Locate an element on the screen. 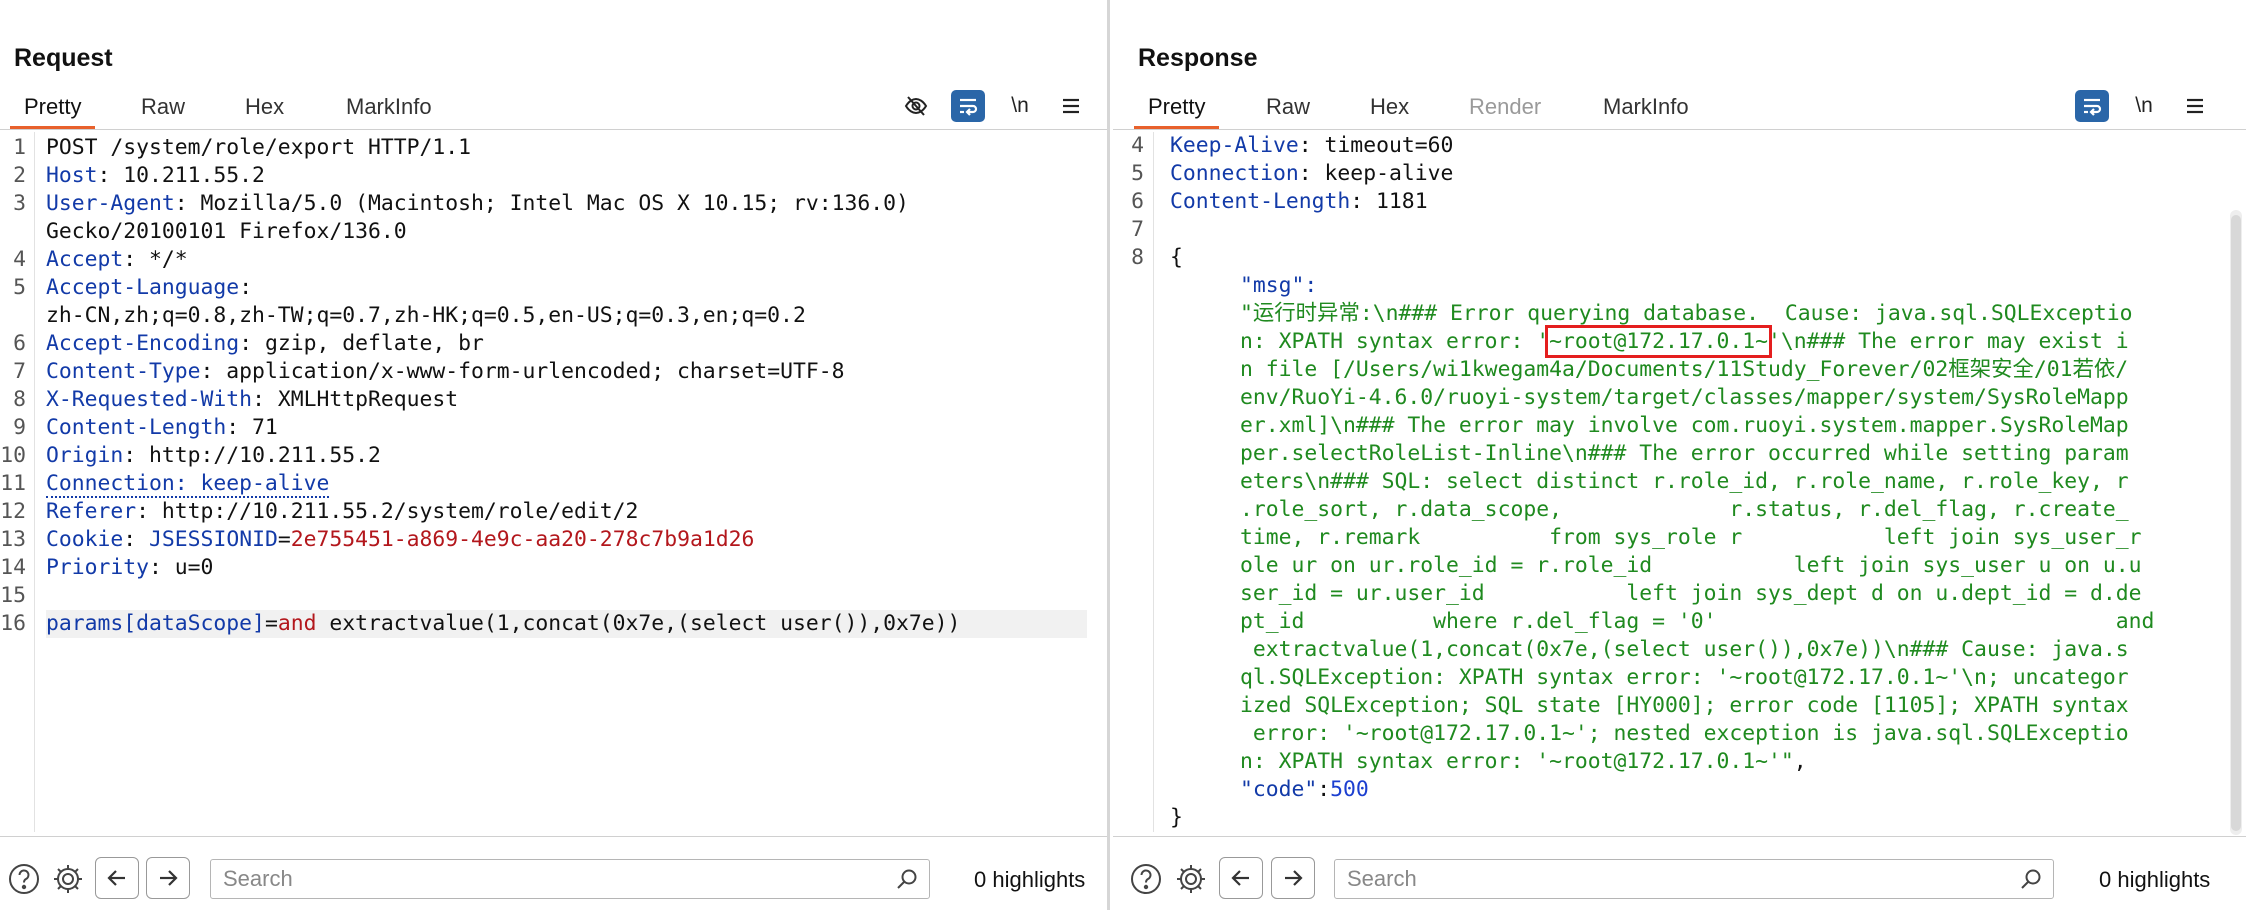 This screenshot has height=910, width=2246. line-number: 12 is located at coordinates (13, 511).